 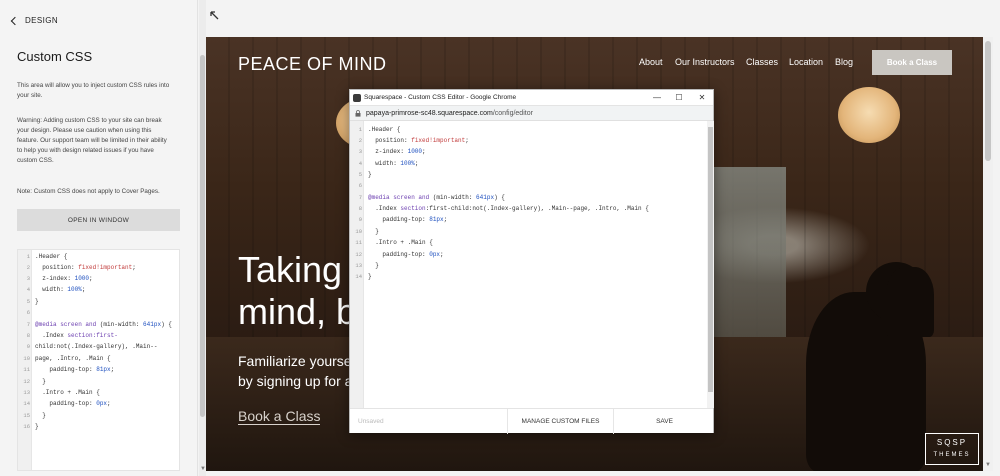 What do you see at coordinates (407, 163) in the screenshot?
I see `code-token: 100%` at bounding box center [407, 163].